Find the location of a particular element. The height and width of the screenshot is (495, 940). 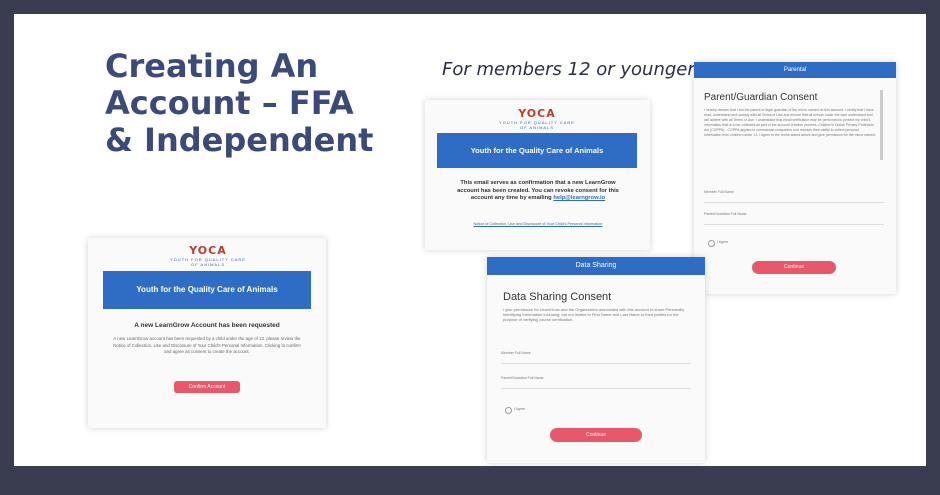

parental-heading: Parent/Guardian Consent is located at coordinates (761, 97).